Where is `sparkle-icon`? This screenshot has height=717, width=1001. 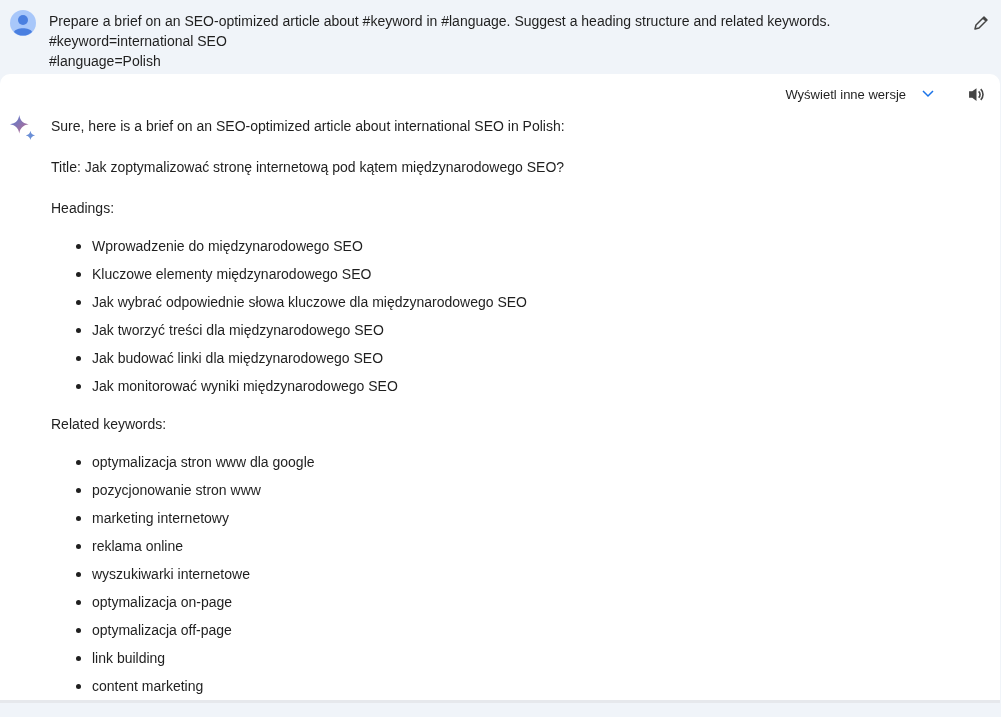
sparkle-icon is located at coordinates (23, 128).